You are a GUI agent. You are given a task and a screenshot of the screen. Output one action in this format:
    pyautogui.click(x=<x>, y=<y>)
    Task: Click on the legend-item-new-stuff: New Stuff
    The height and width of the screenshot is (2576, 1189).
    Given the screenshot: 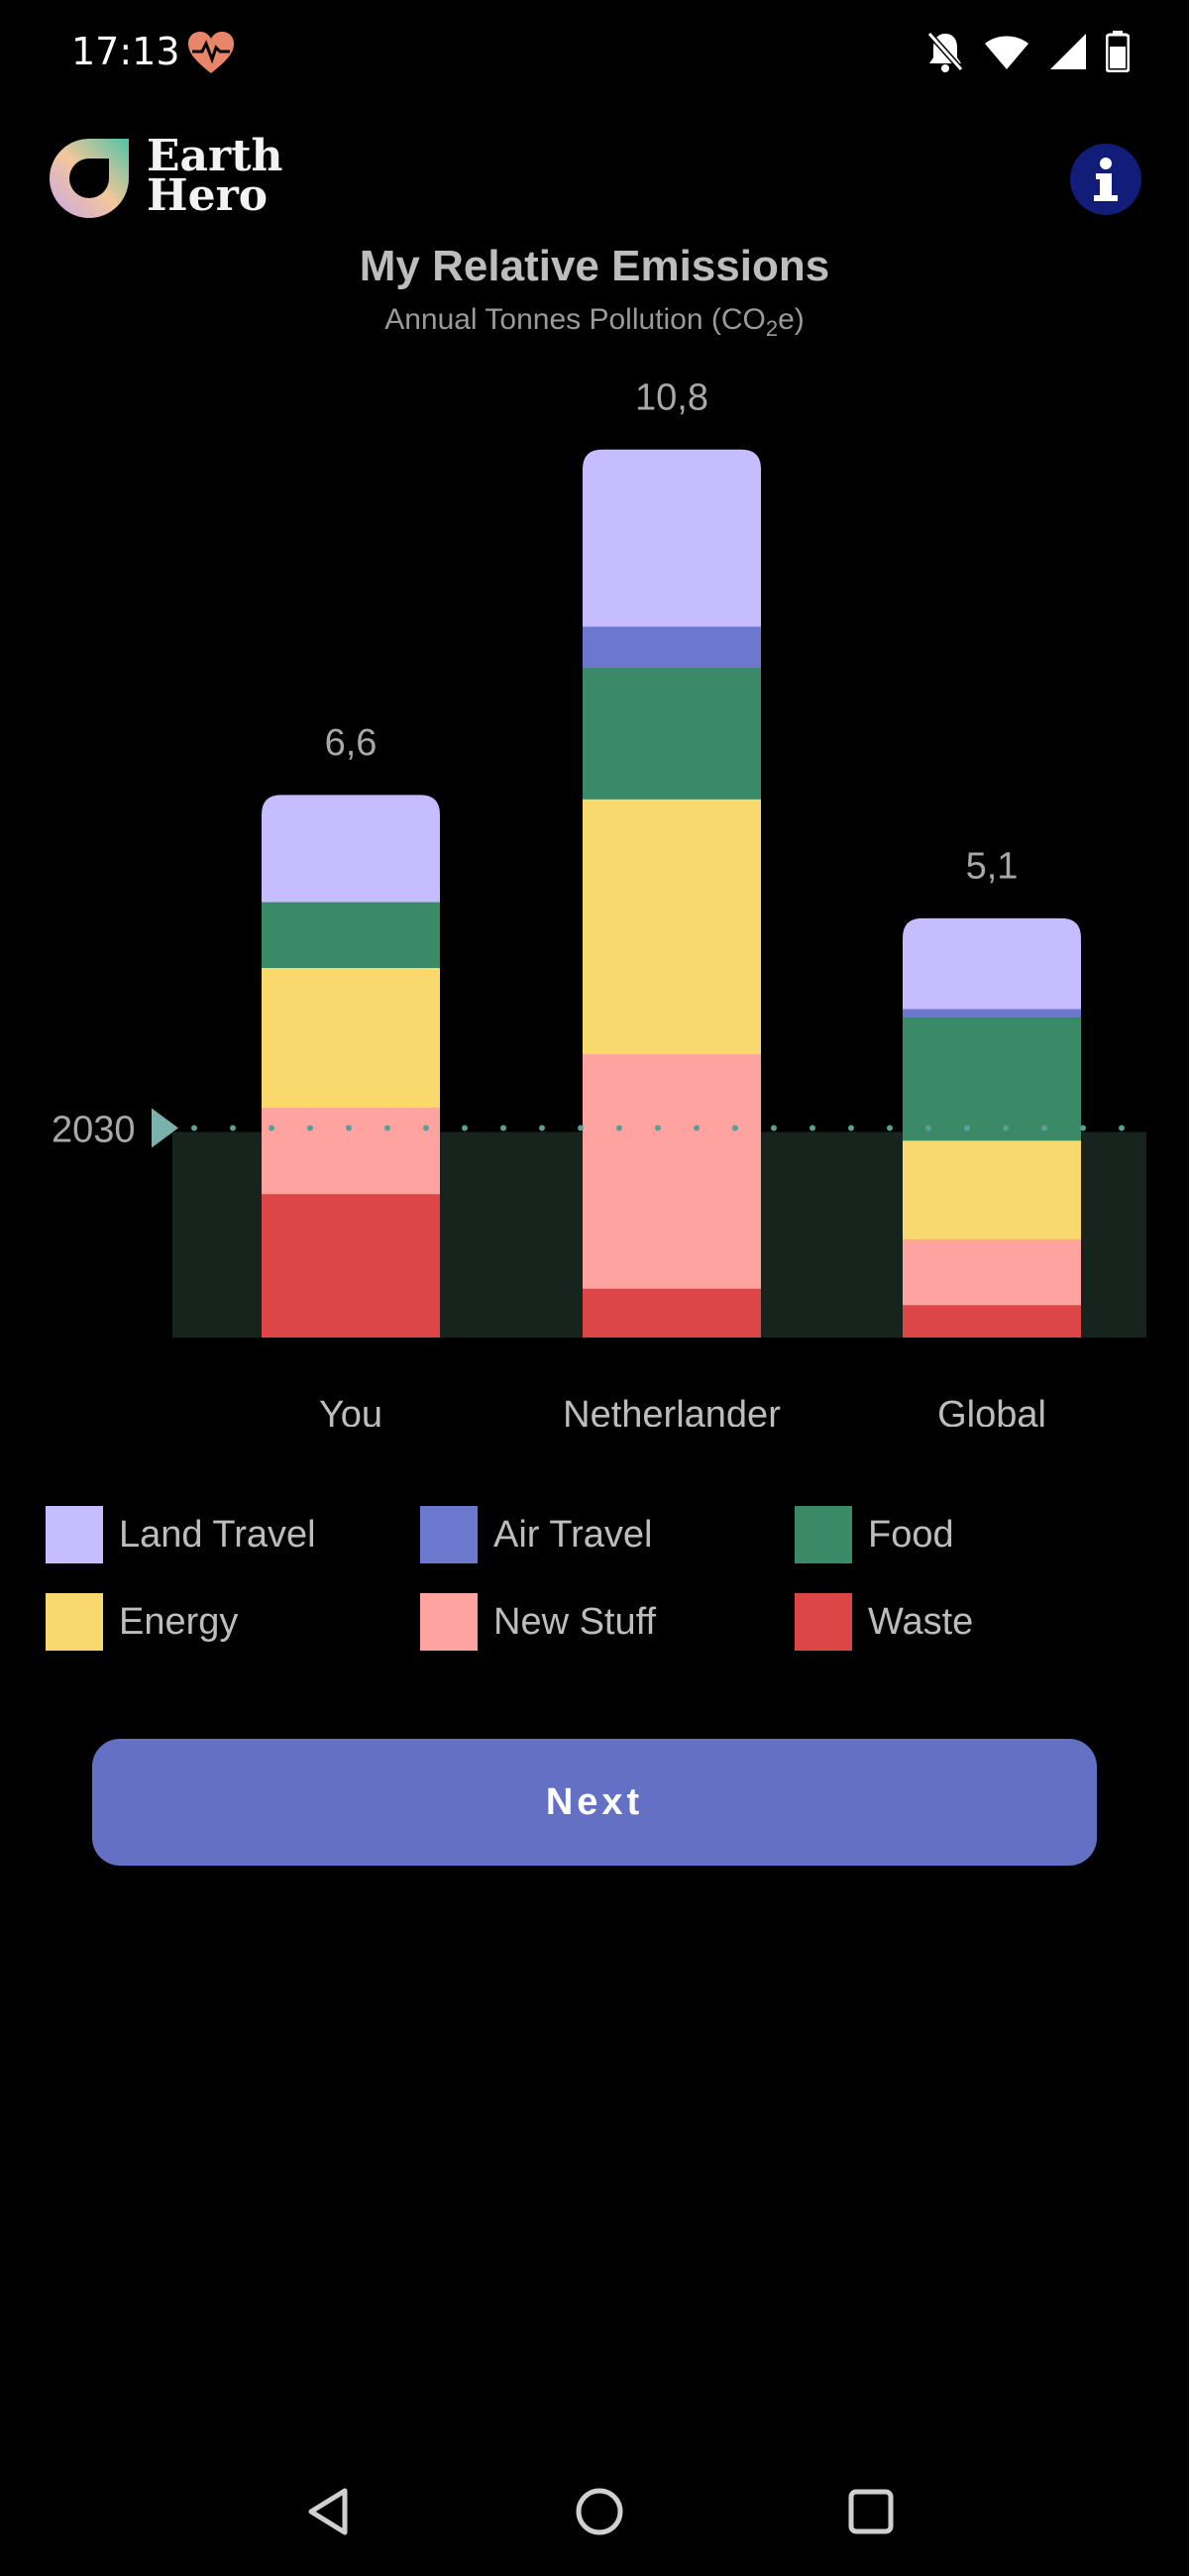 What is the action you would take?
    pyautogui.click(x=607, y=1622)
    